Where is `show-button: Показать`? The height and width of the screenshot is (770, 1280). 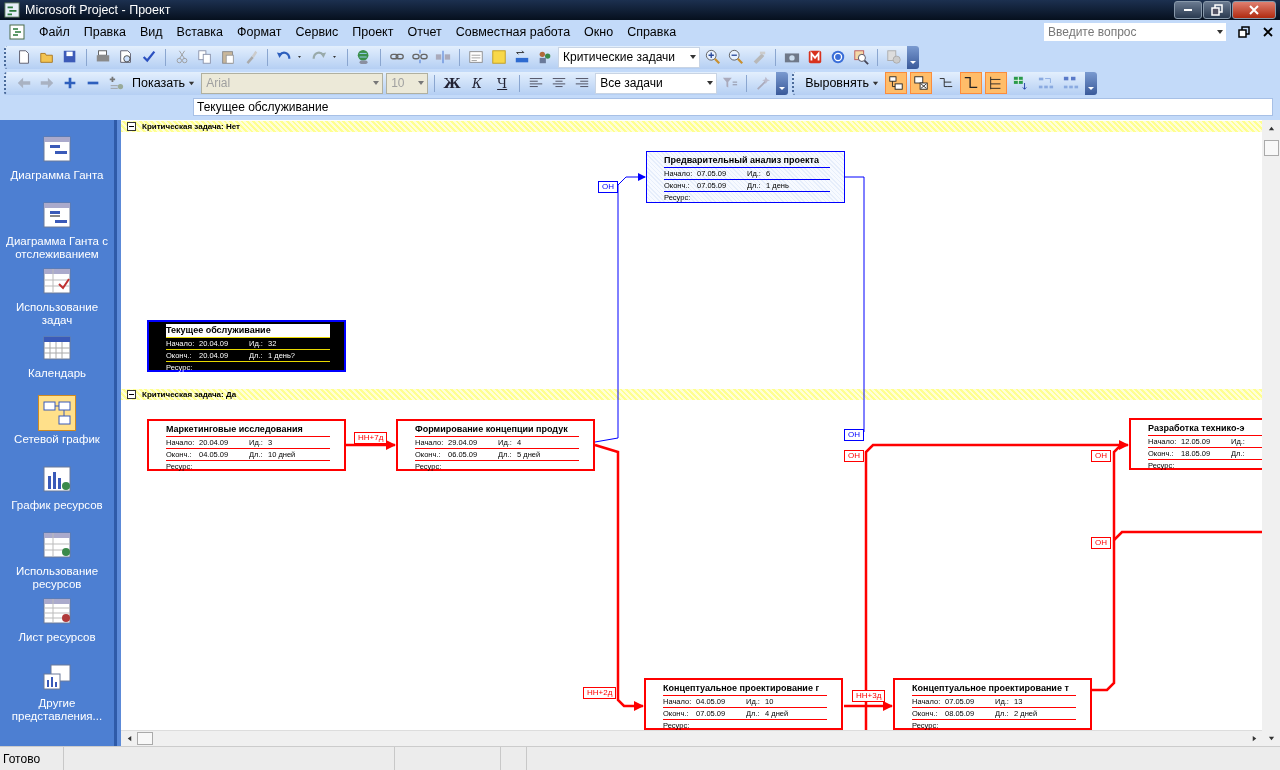 show-button: Показать is located at coordinates (164, 83).